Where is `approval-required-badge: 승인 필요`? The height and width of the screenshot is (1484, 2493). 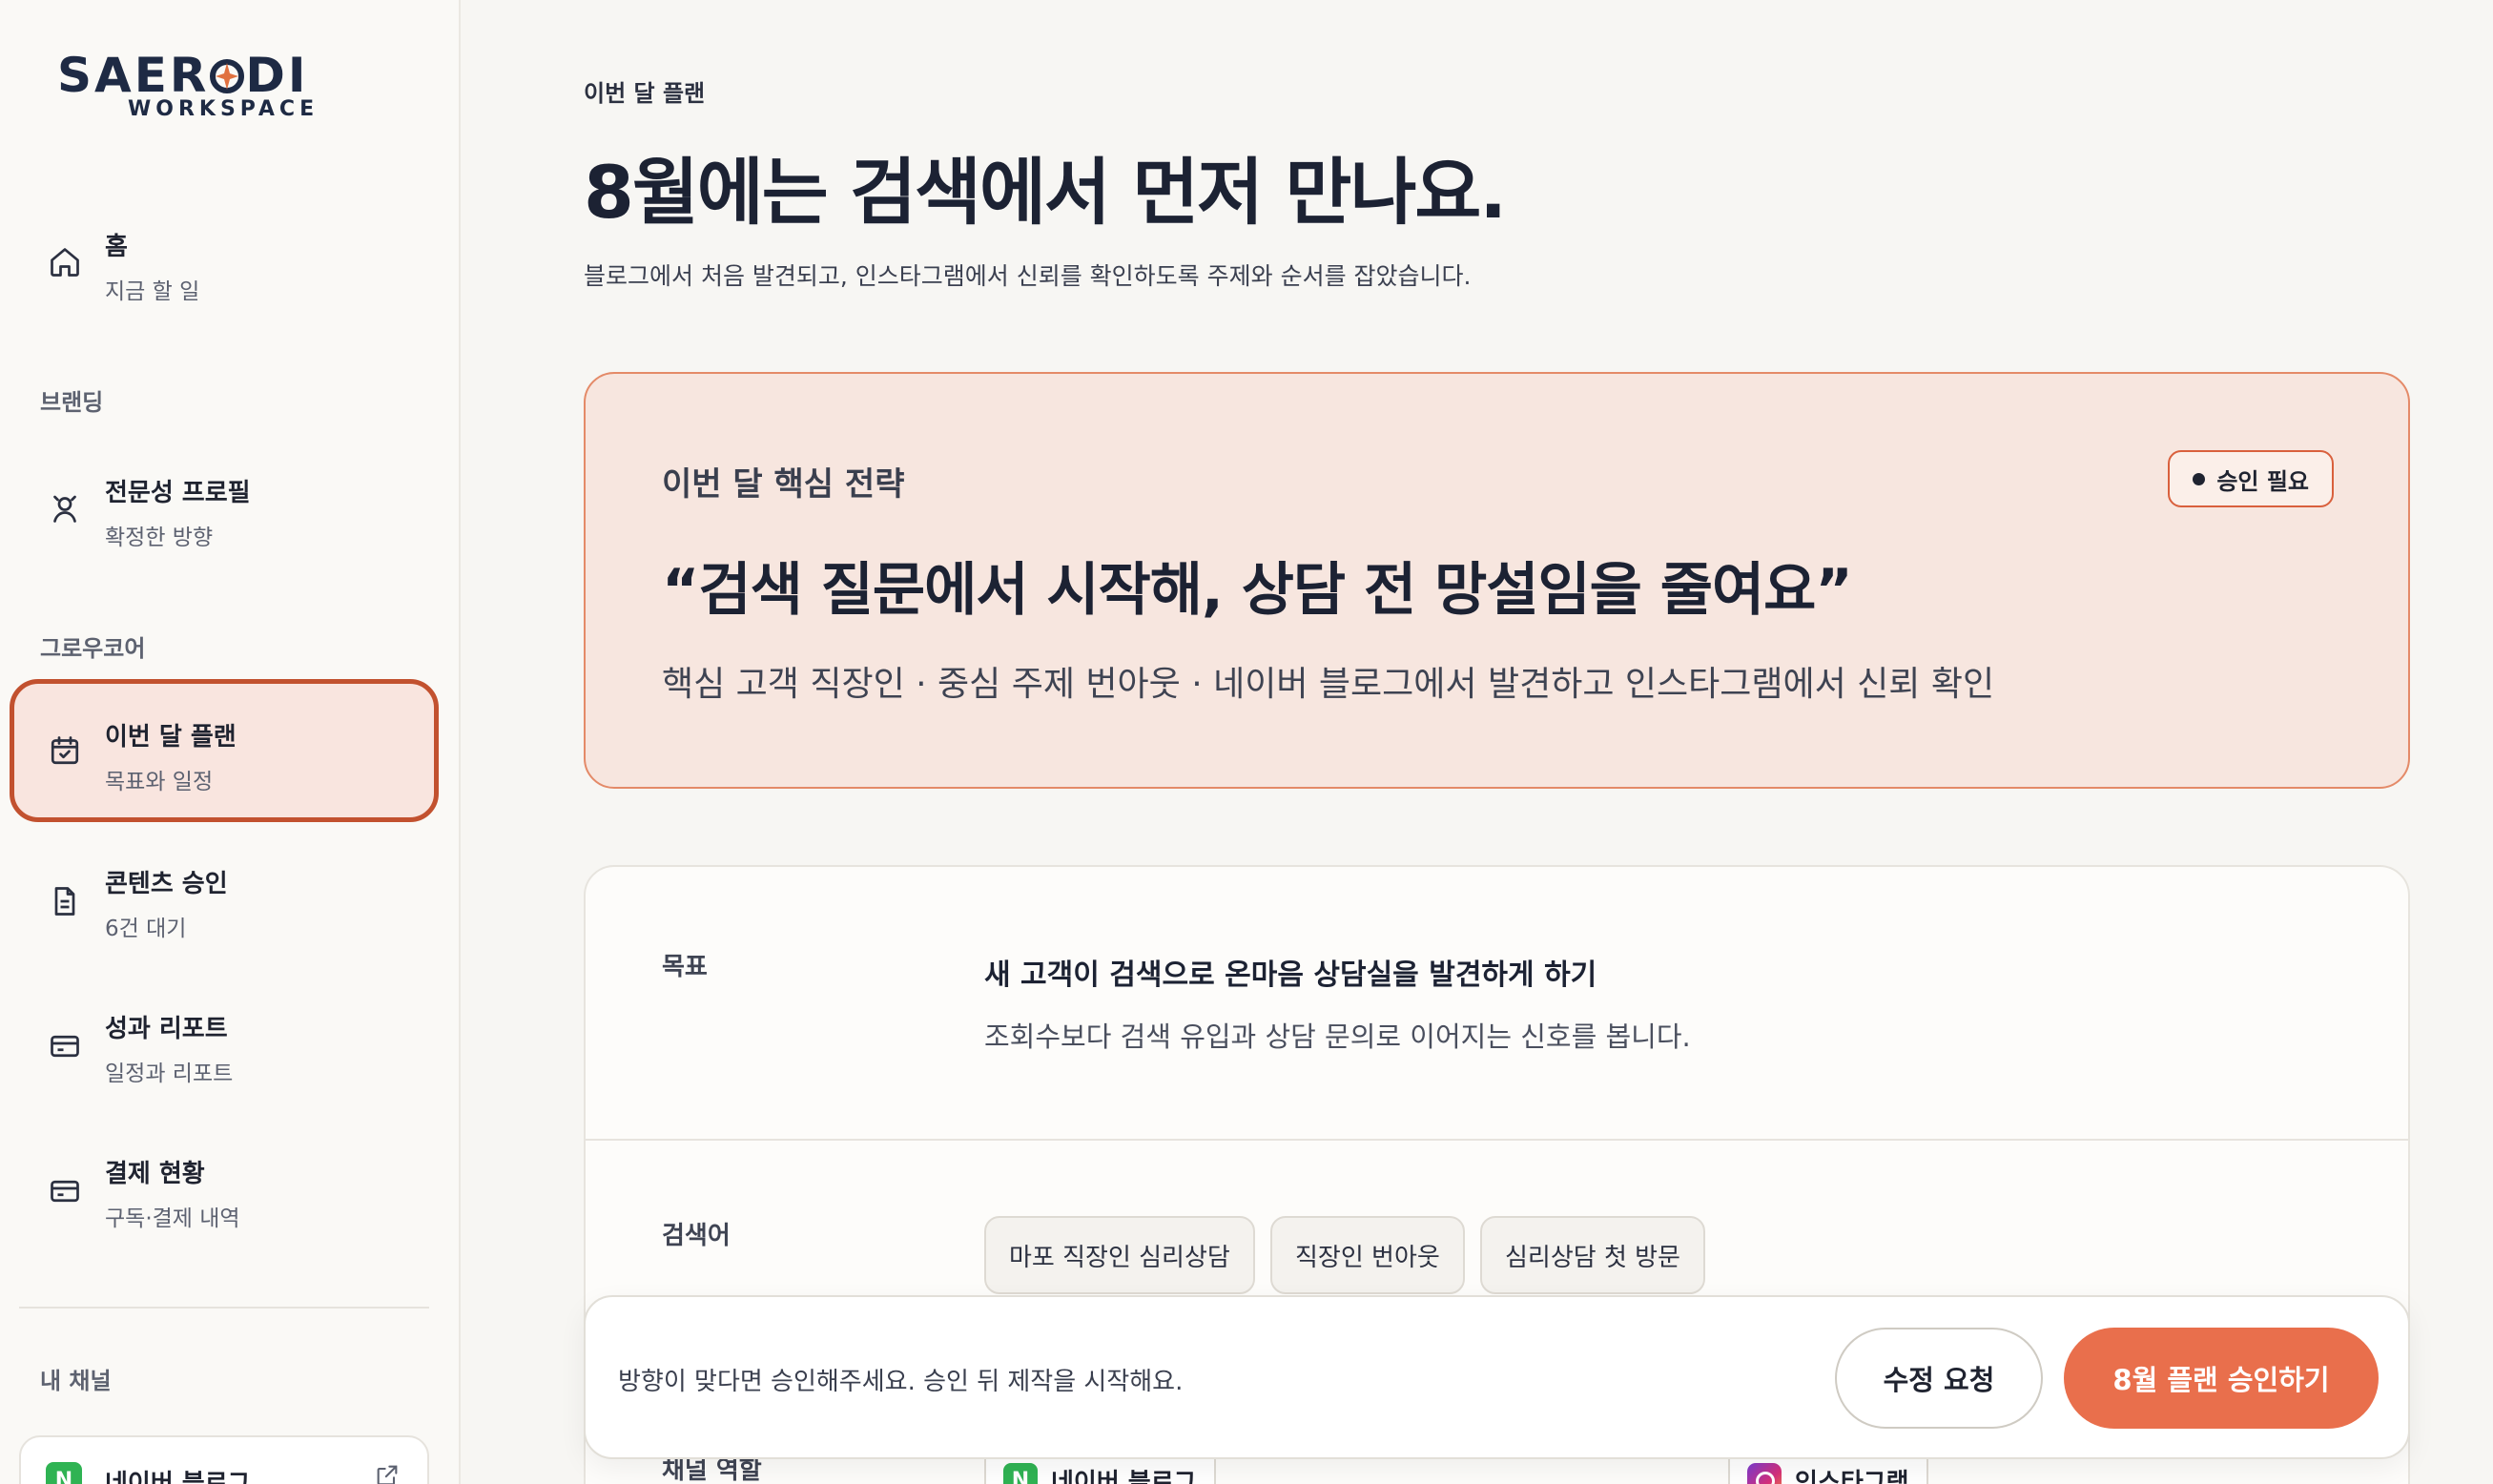
approval-required-badge: 승인 필요 is located at coordinates (2251, 478).